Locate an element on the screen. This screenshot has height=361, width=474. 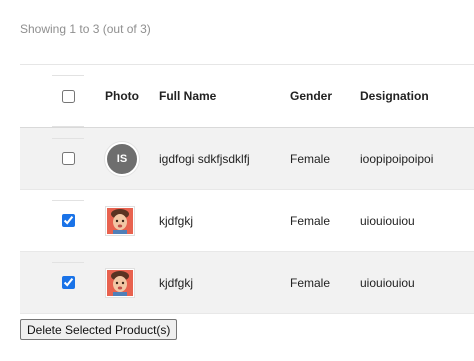
header-designation: Designation is located at coordinates (394, 96).